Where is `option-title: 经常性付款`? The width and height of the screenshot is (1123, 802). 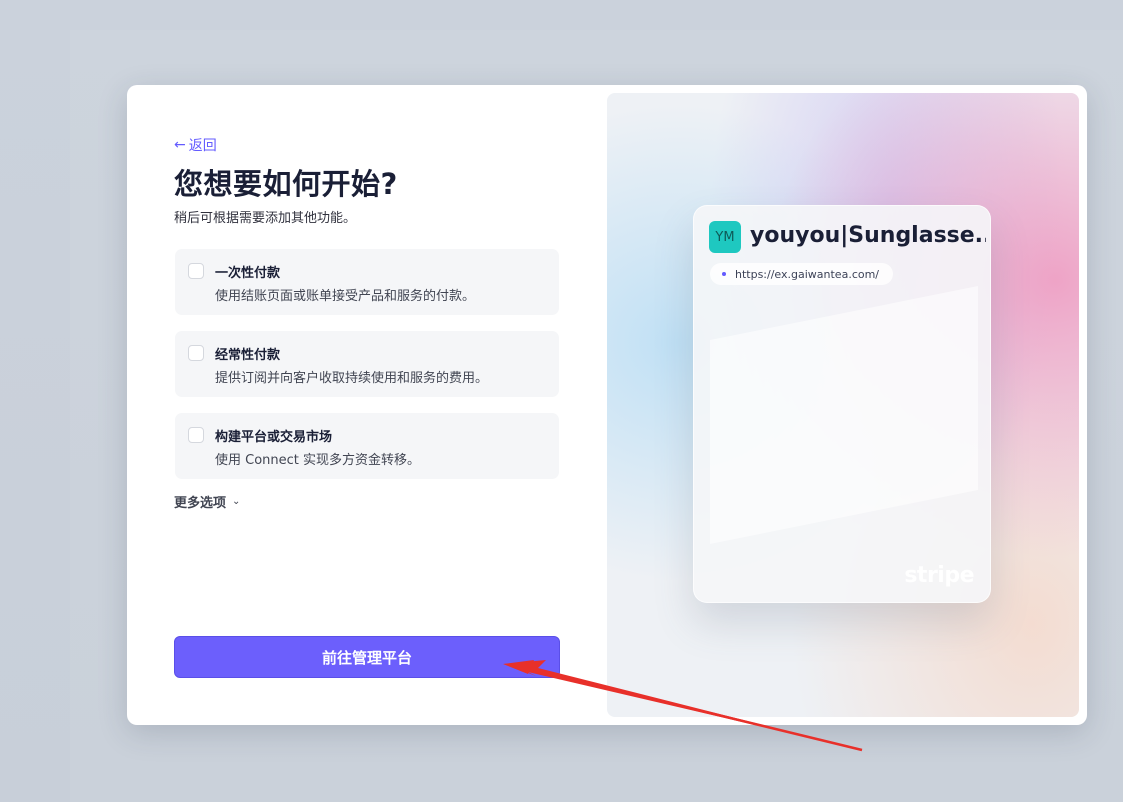 option-title: 经常性付款 is located at coordinates (248, 355).